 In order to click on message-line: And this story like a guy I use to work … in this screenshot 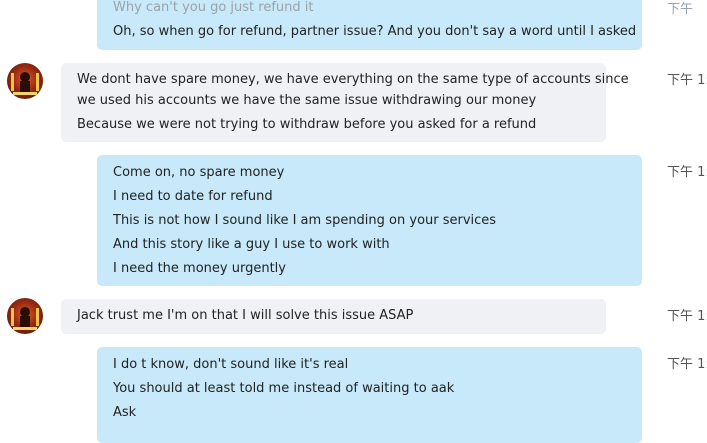, I will do `click(251, 244)`.